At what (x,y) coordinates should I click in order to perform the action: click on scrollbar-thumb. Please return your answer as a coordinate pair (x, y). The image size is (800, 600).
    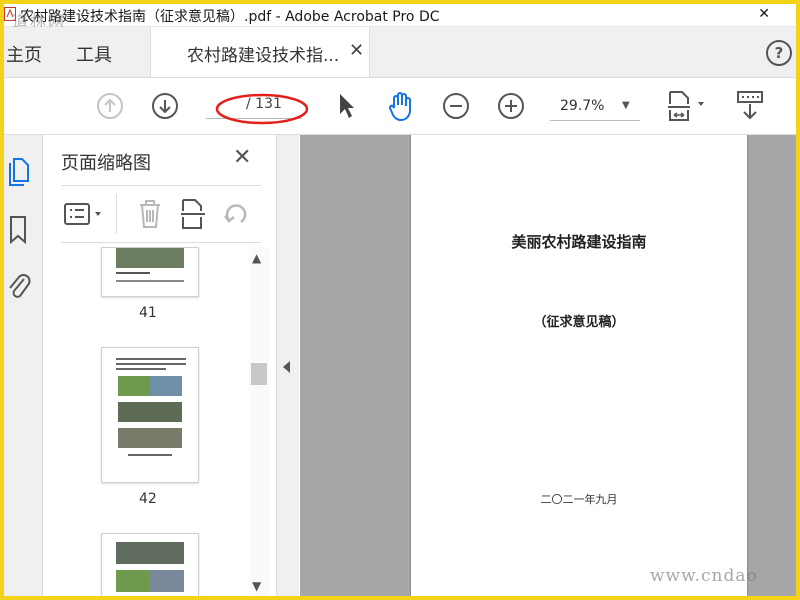
    Looking at the image, I should click on (259, 374).